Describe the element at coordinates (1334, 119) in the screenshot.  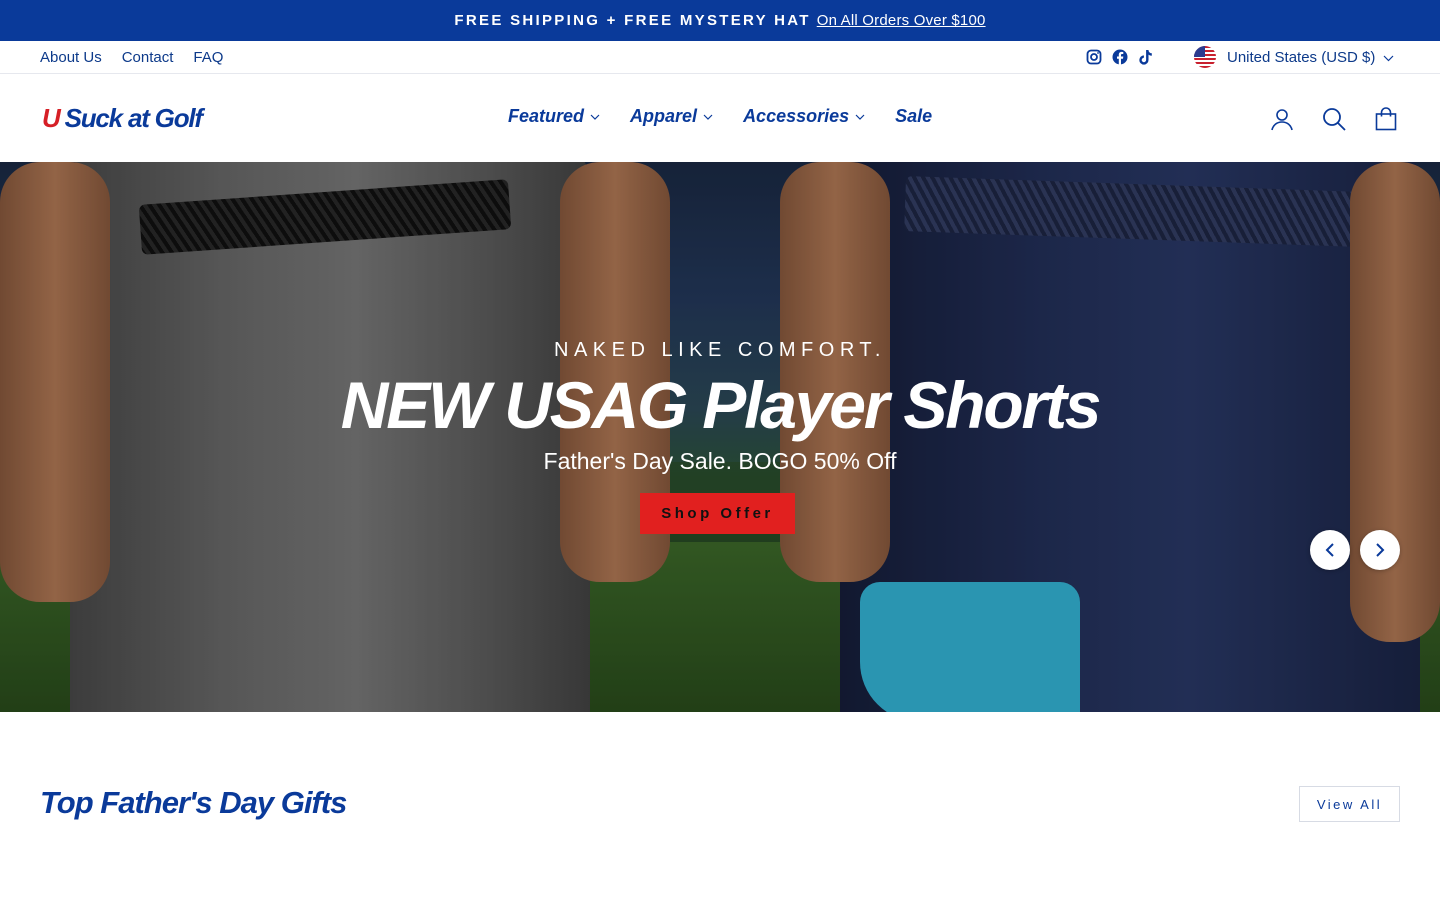
I see `search-icon` at that location.